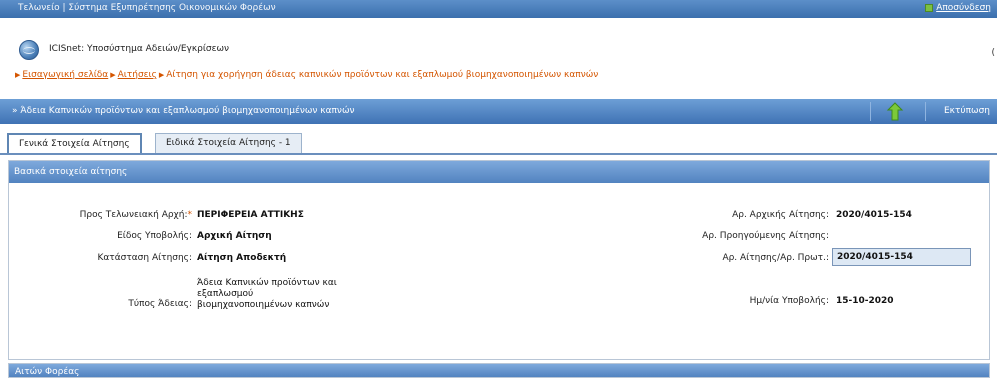  What do you see at coordinates (47, 372) in the screenshot?
I see `applicant-panel-title: Αιτών Φορέας` at bounding box center [47, 372].